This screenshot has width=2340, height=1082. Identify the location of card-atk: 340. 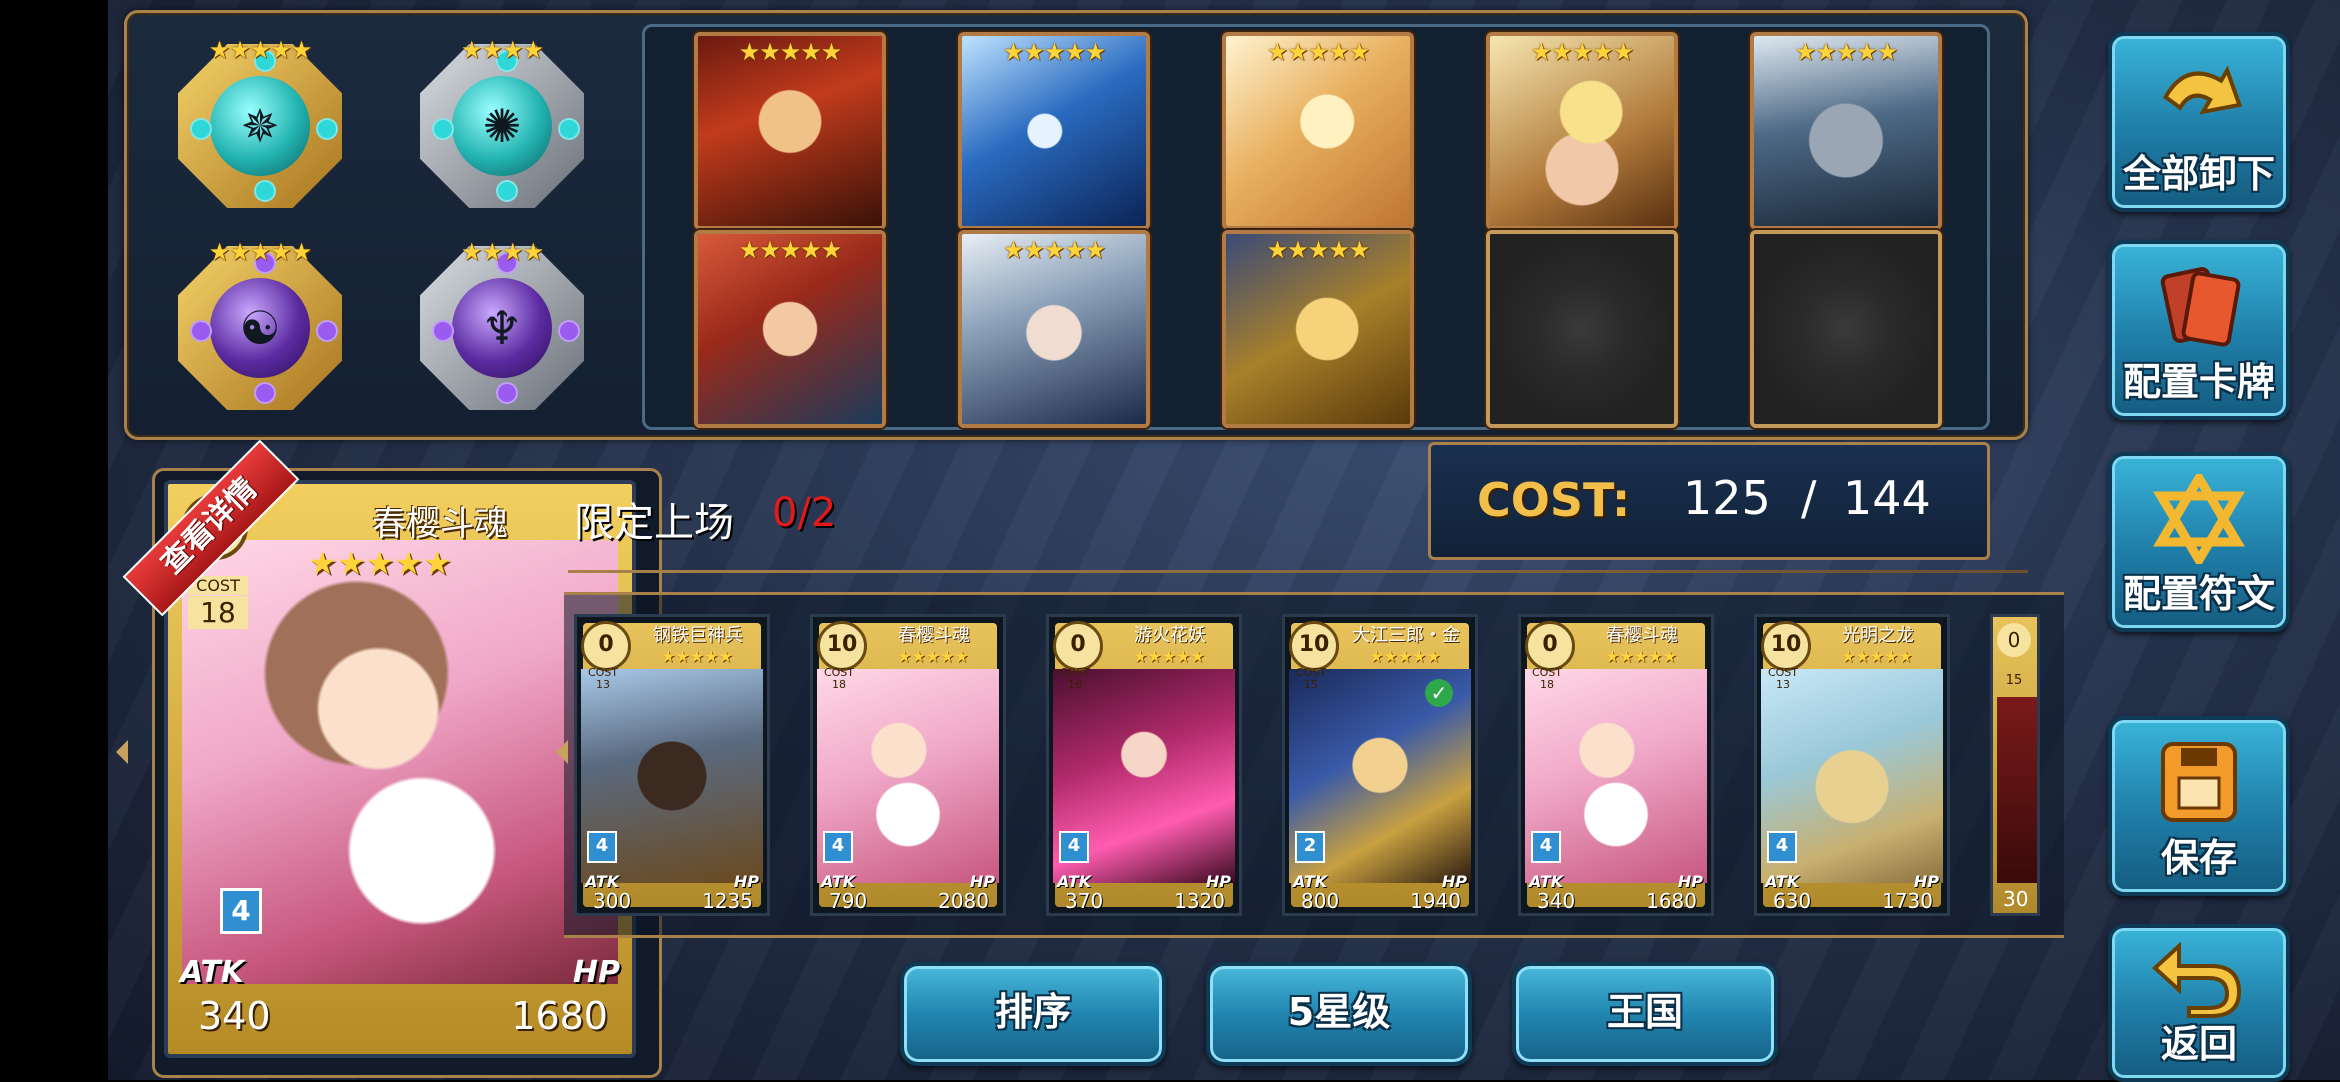
(1556, 901).